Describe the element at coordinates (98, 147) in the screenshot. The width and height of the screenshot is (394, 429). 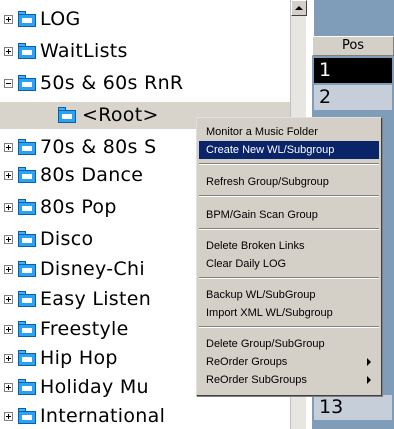
I see `tree-item-label: 70s & 80s S` at that location.